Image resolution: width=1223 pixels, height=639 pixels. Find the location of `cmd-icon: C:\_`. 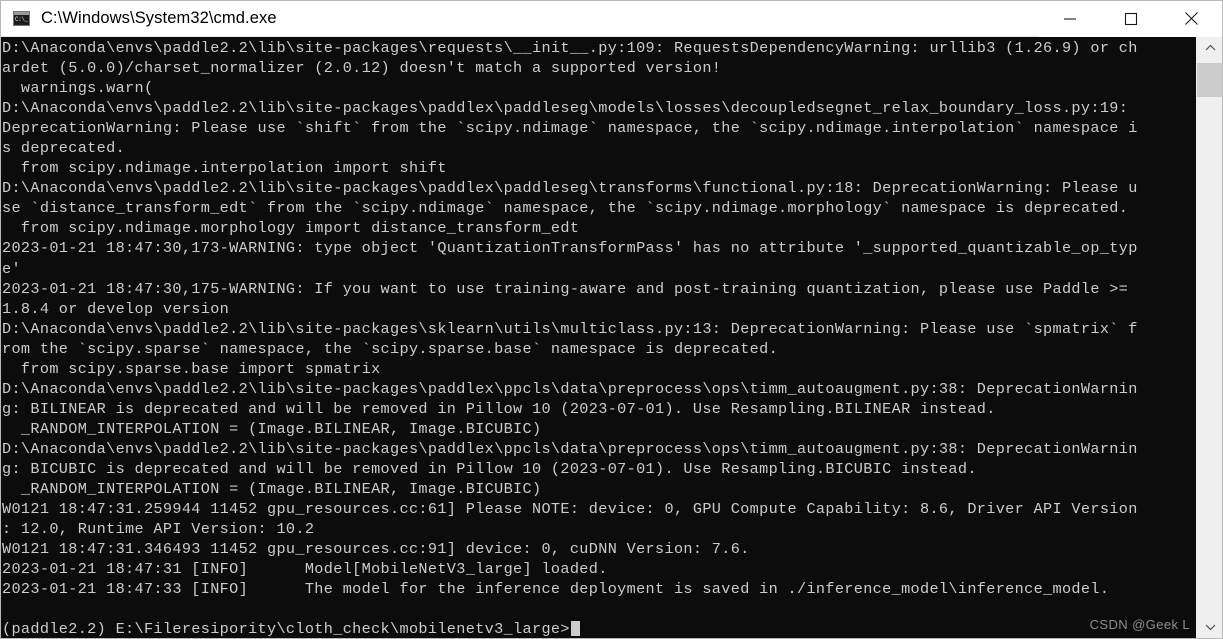

cmd-icon: C:\_ is located at coordinates (21, 18).